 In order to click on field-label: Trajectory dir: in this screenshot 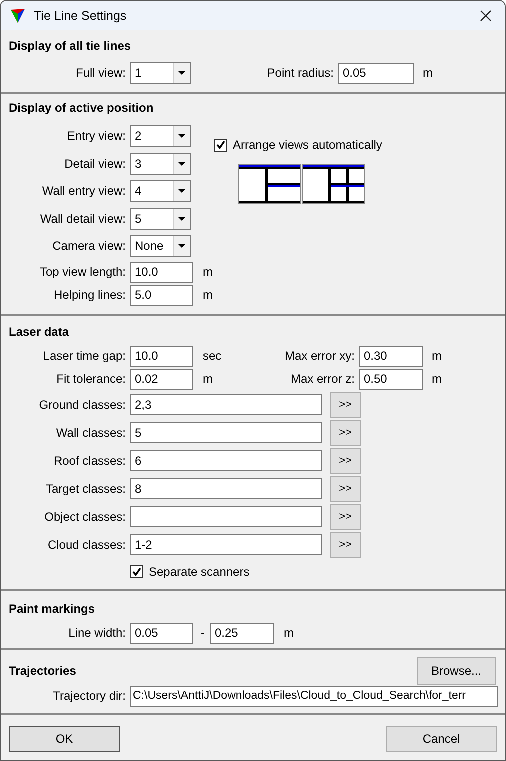, I will do `click(89, 696)`.